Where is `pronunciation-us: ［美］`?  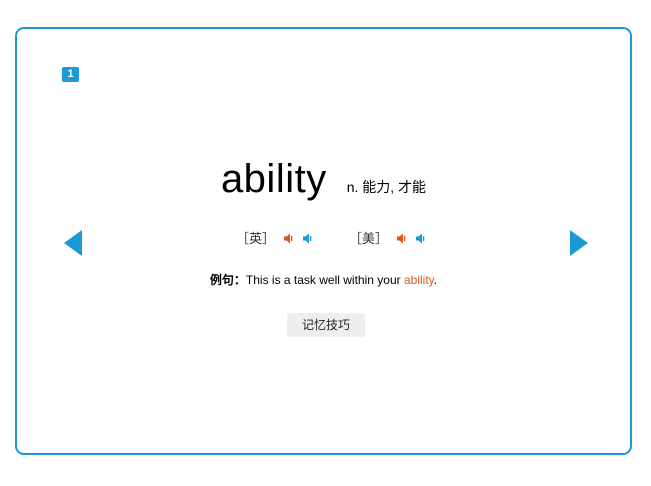
pronunciation-us: ［美］ is located at coordinates (387, 237).